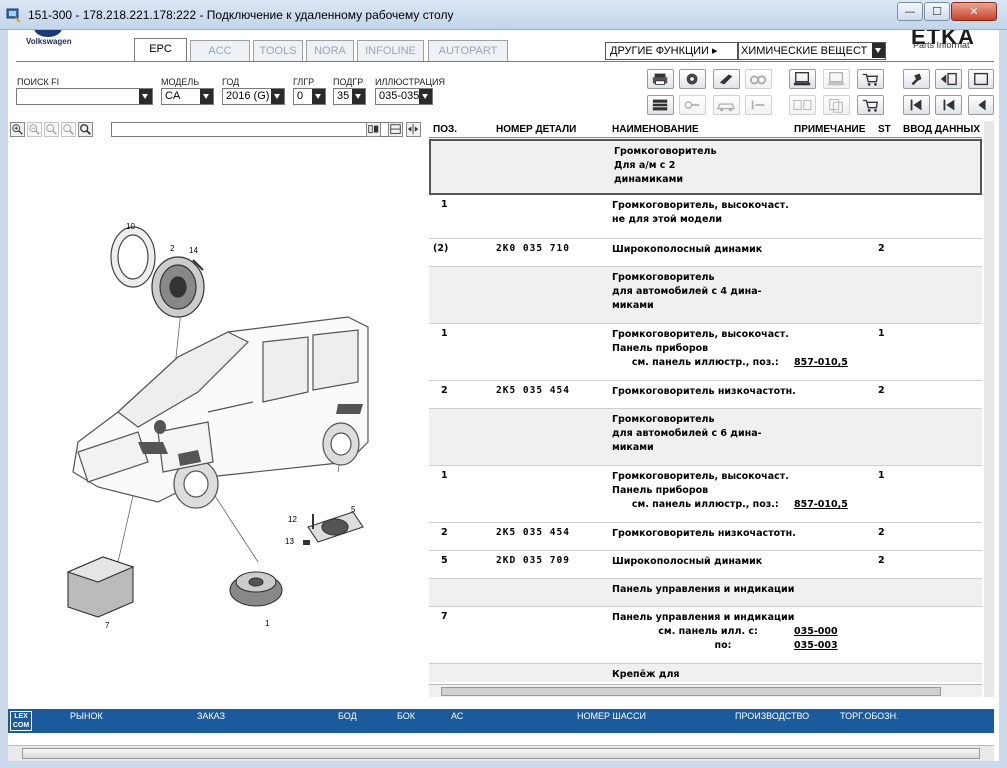 The image size is (1007, 768). I want to click on next-step-button, so click(758, 105).